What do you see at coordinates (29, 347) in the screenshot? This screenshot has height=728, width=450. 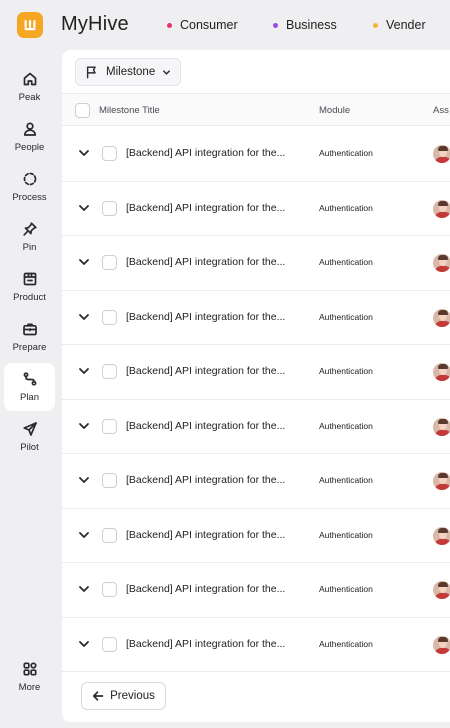 I see `sidebar-item-label: Prepare` at bounding box center [29, 347].